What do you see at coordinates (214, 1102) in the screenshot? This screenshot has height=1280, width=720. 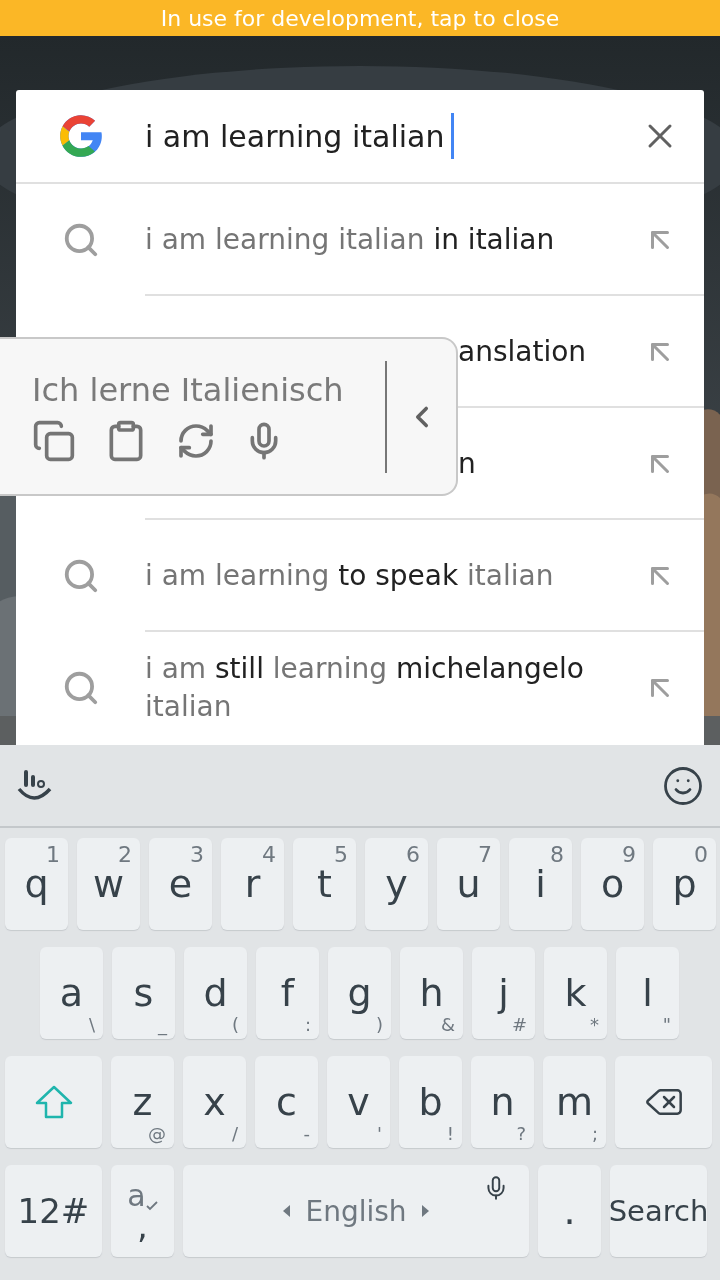 I see `letter-key: x /` at bounding box center [214, 1102].